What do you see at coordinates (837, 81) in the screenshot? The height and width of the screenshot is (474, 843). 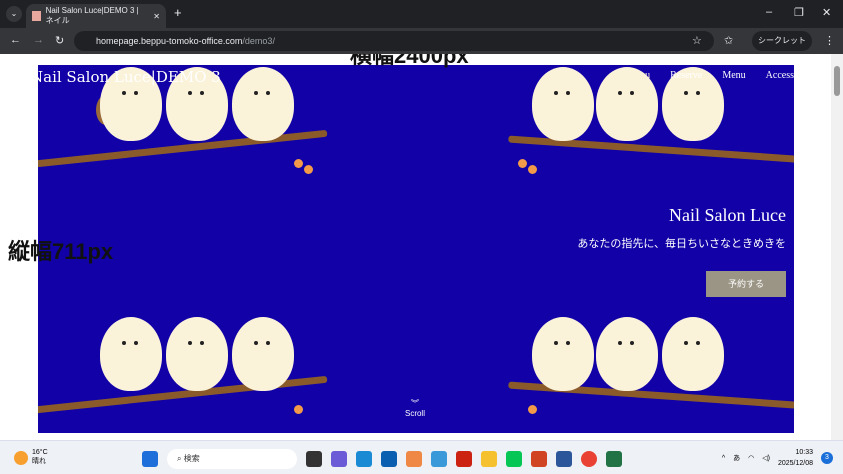 I see `scrollbar-thumb` at bounding box center [837, 81].